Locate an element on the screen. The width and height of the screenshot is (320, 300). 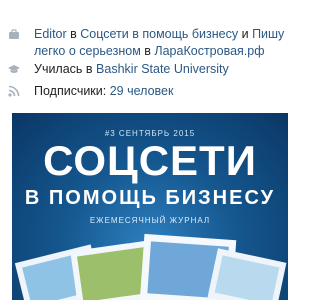
work-site-link: ЛараКостровая.рф is located at coordinates (209, 51).